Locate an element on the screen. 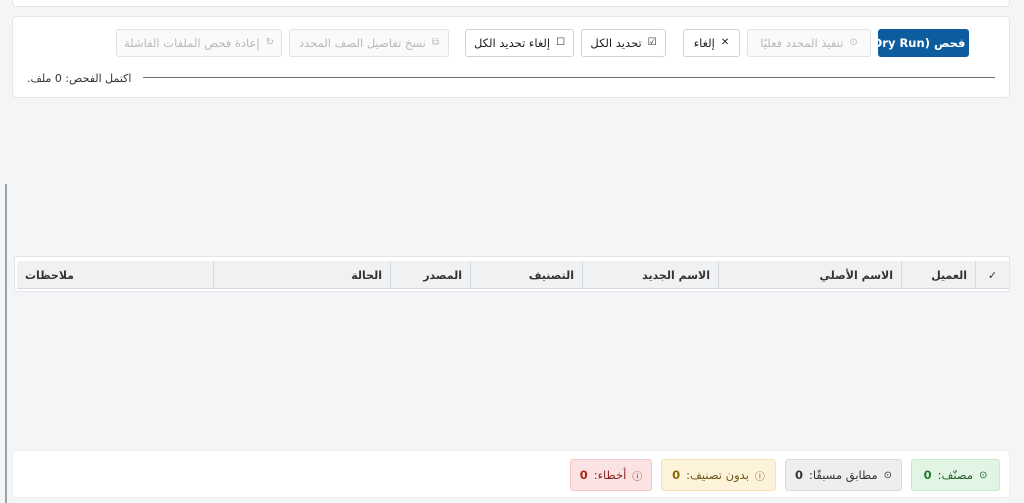  matched-count: 0 is located at coordinates (798, 475).